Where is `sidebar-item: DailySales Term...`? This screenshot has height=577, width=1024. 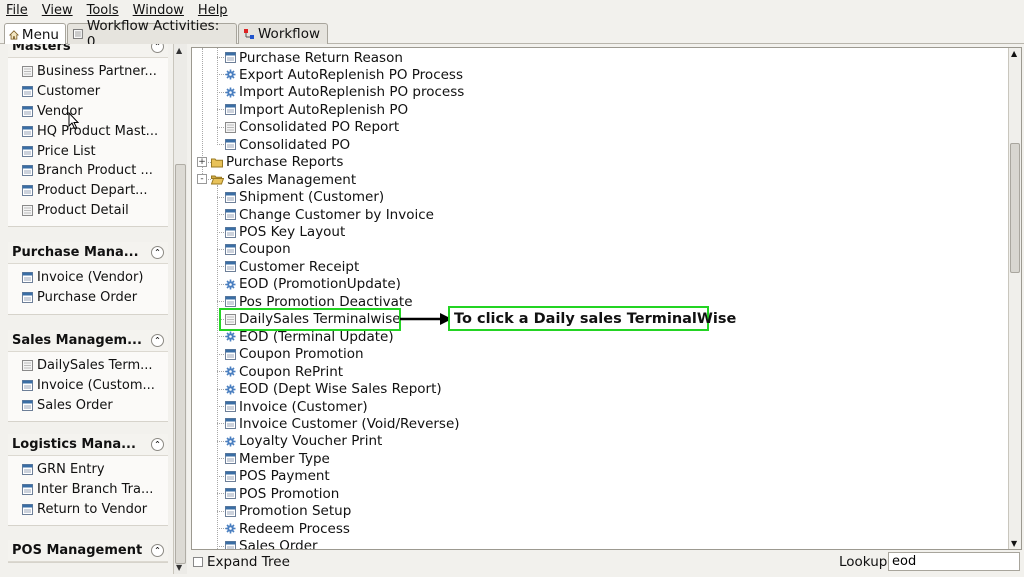 sidebar-item: DailySales Term... is located at coordinates (95, 366).